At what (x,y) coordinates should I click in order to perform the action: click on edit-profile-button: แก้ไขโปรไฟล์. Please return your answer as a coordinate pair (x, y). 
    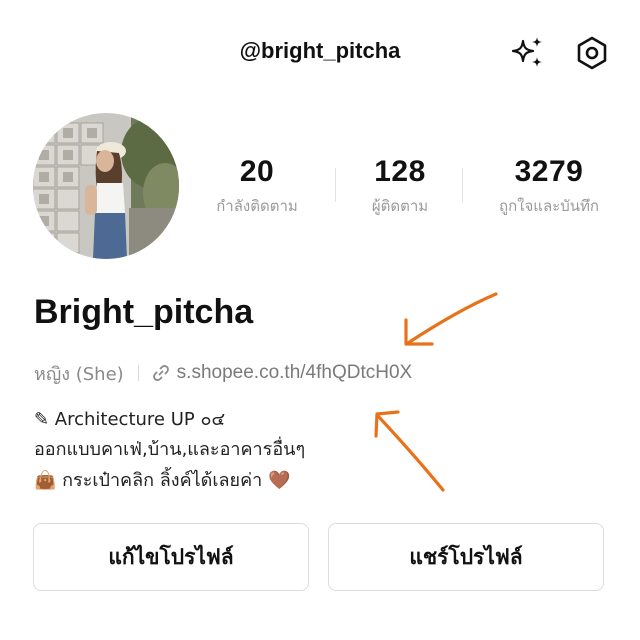
    Looking at the image, I should click on (171, 557).